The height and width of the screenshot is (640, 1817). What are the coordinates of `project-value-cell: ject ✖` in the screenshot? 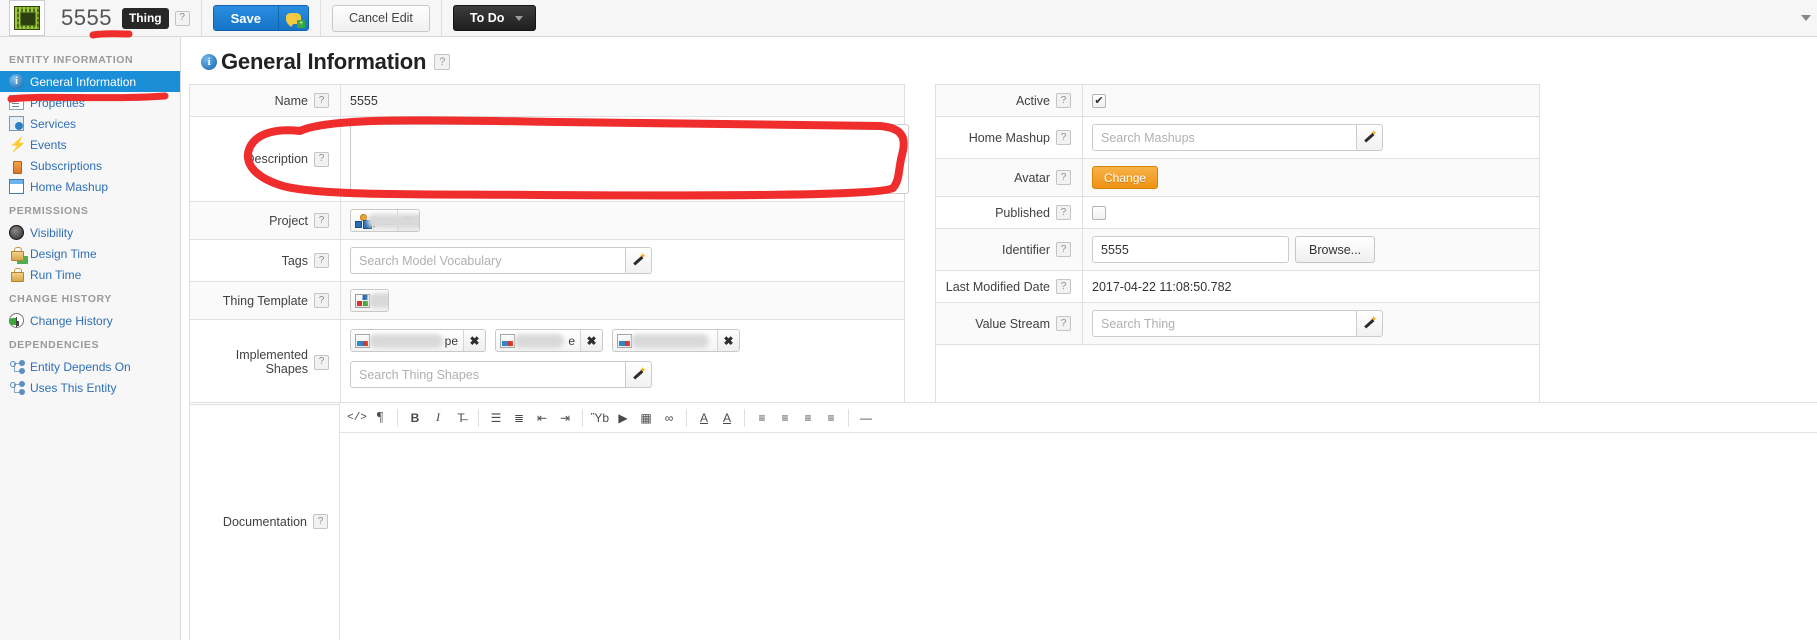 It's located at (622, 220).